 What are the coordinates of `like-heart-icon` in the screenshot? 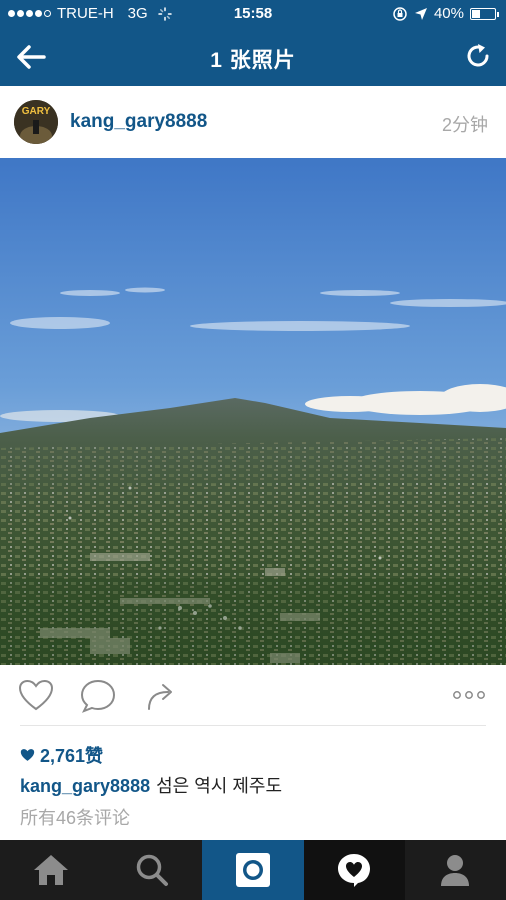 It's located at (36, 695).